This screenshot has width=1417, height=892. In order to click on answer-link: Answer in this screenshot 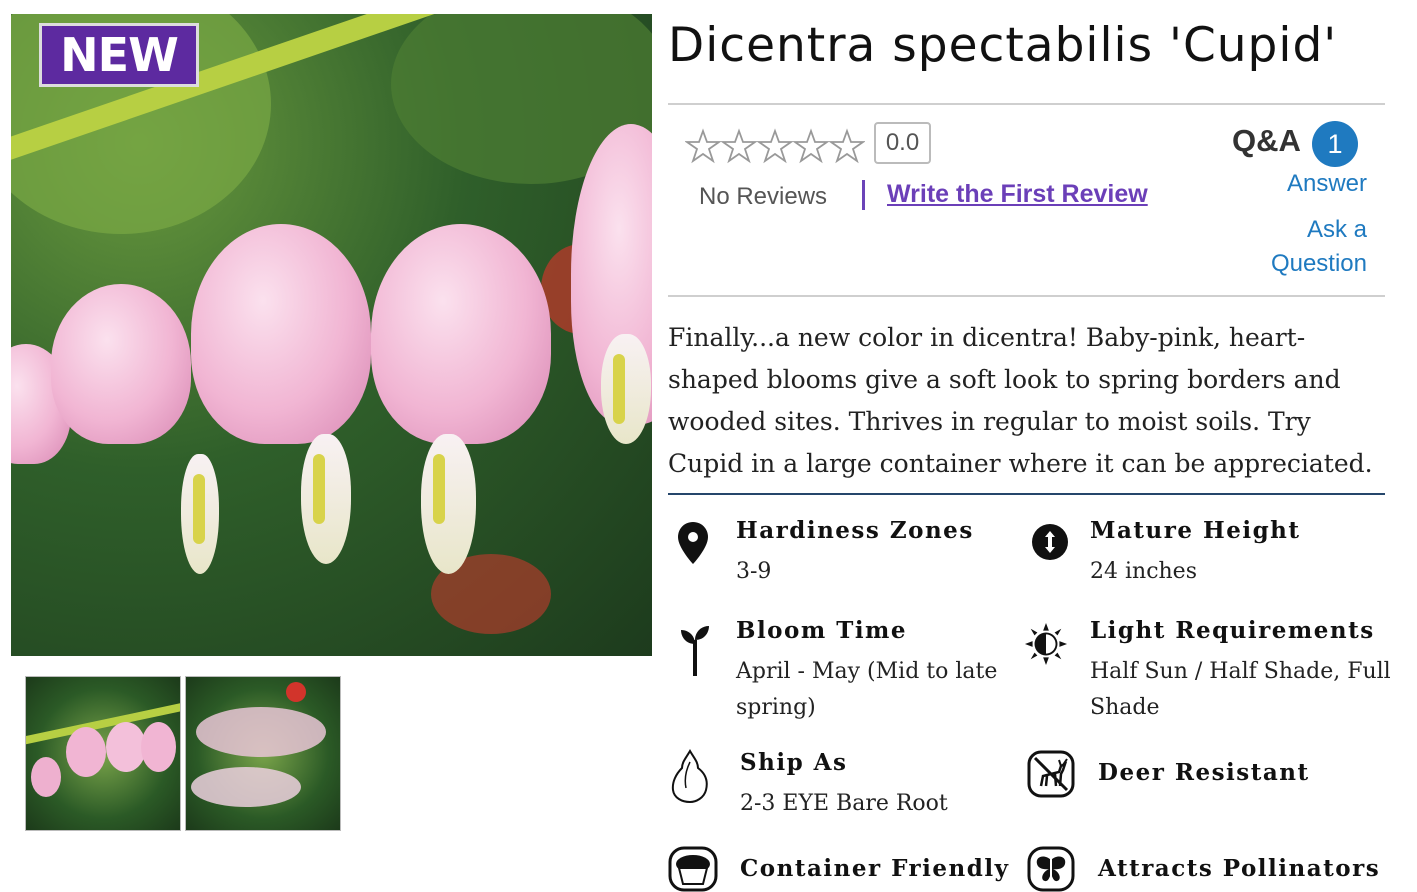, I will do `click(1313, 184)`.